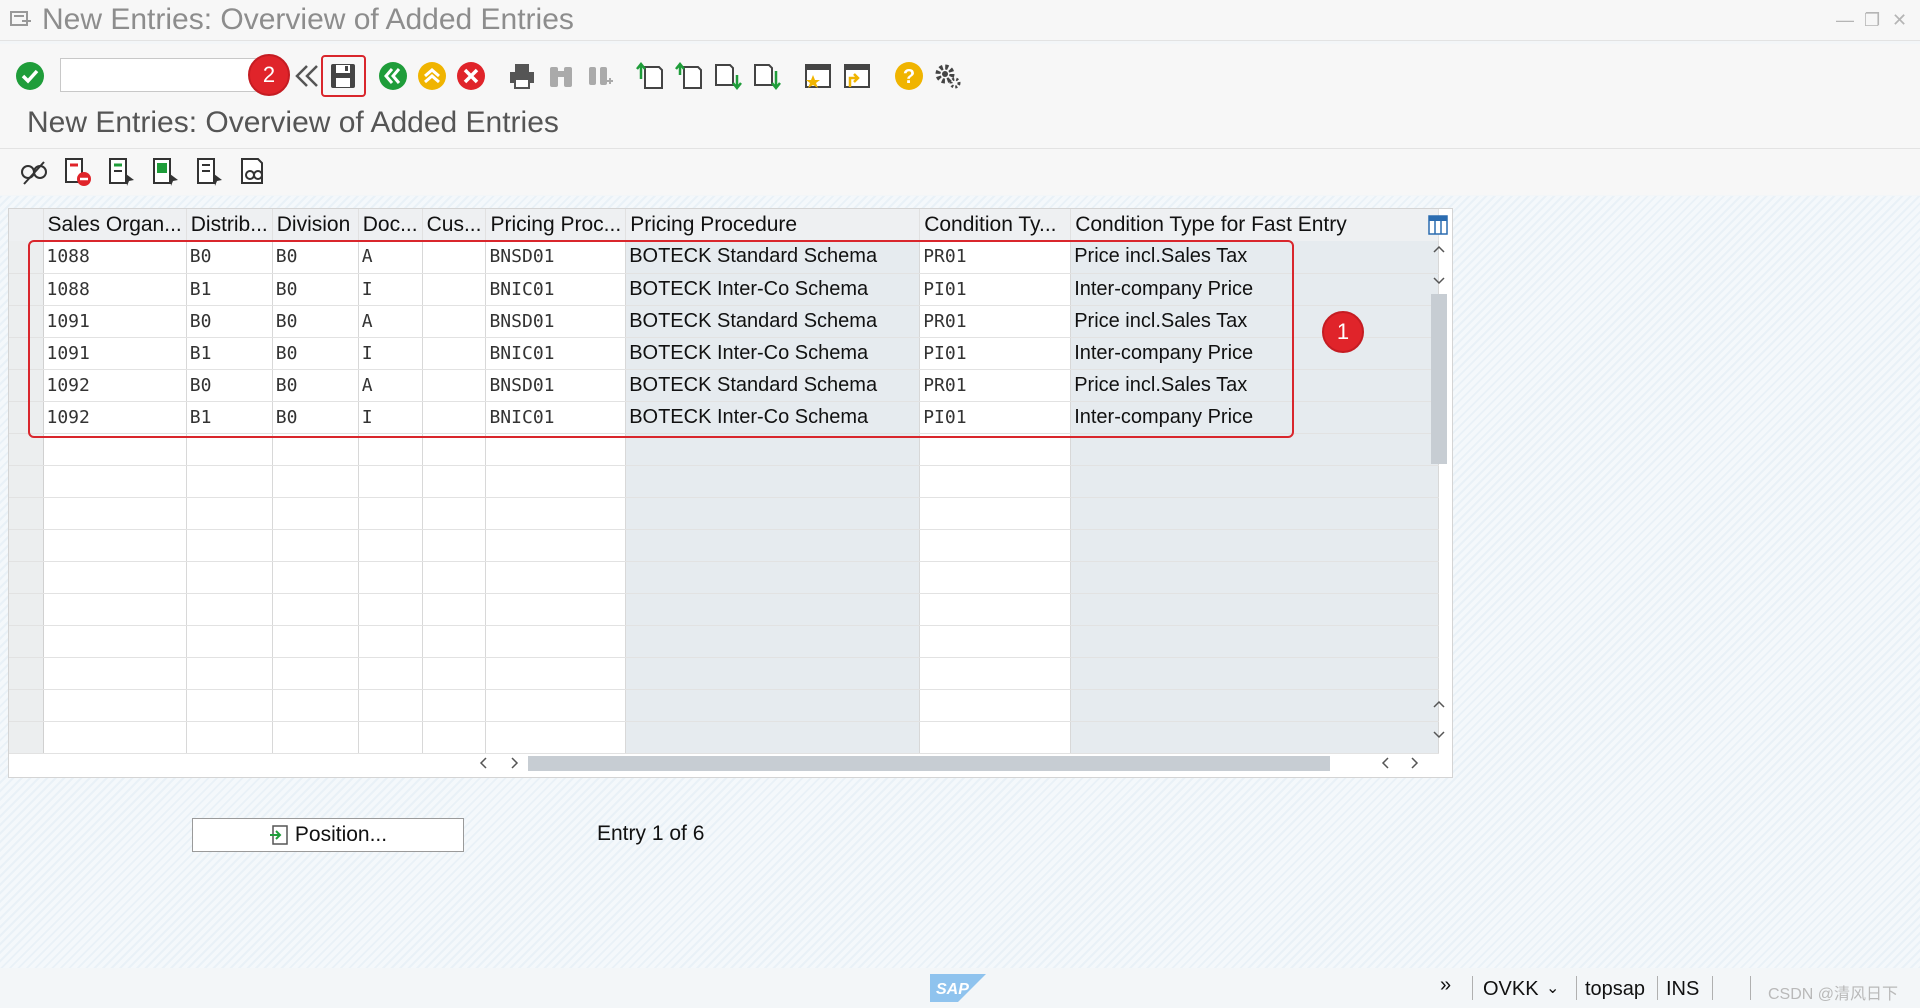  I want to click on app-menu-icon, so click(21, 19).